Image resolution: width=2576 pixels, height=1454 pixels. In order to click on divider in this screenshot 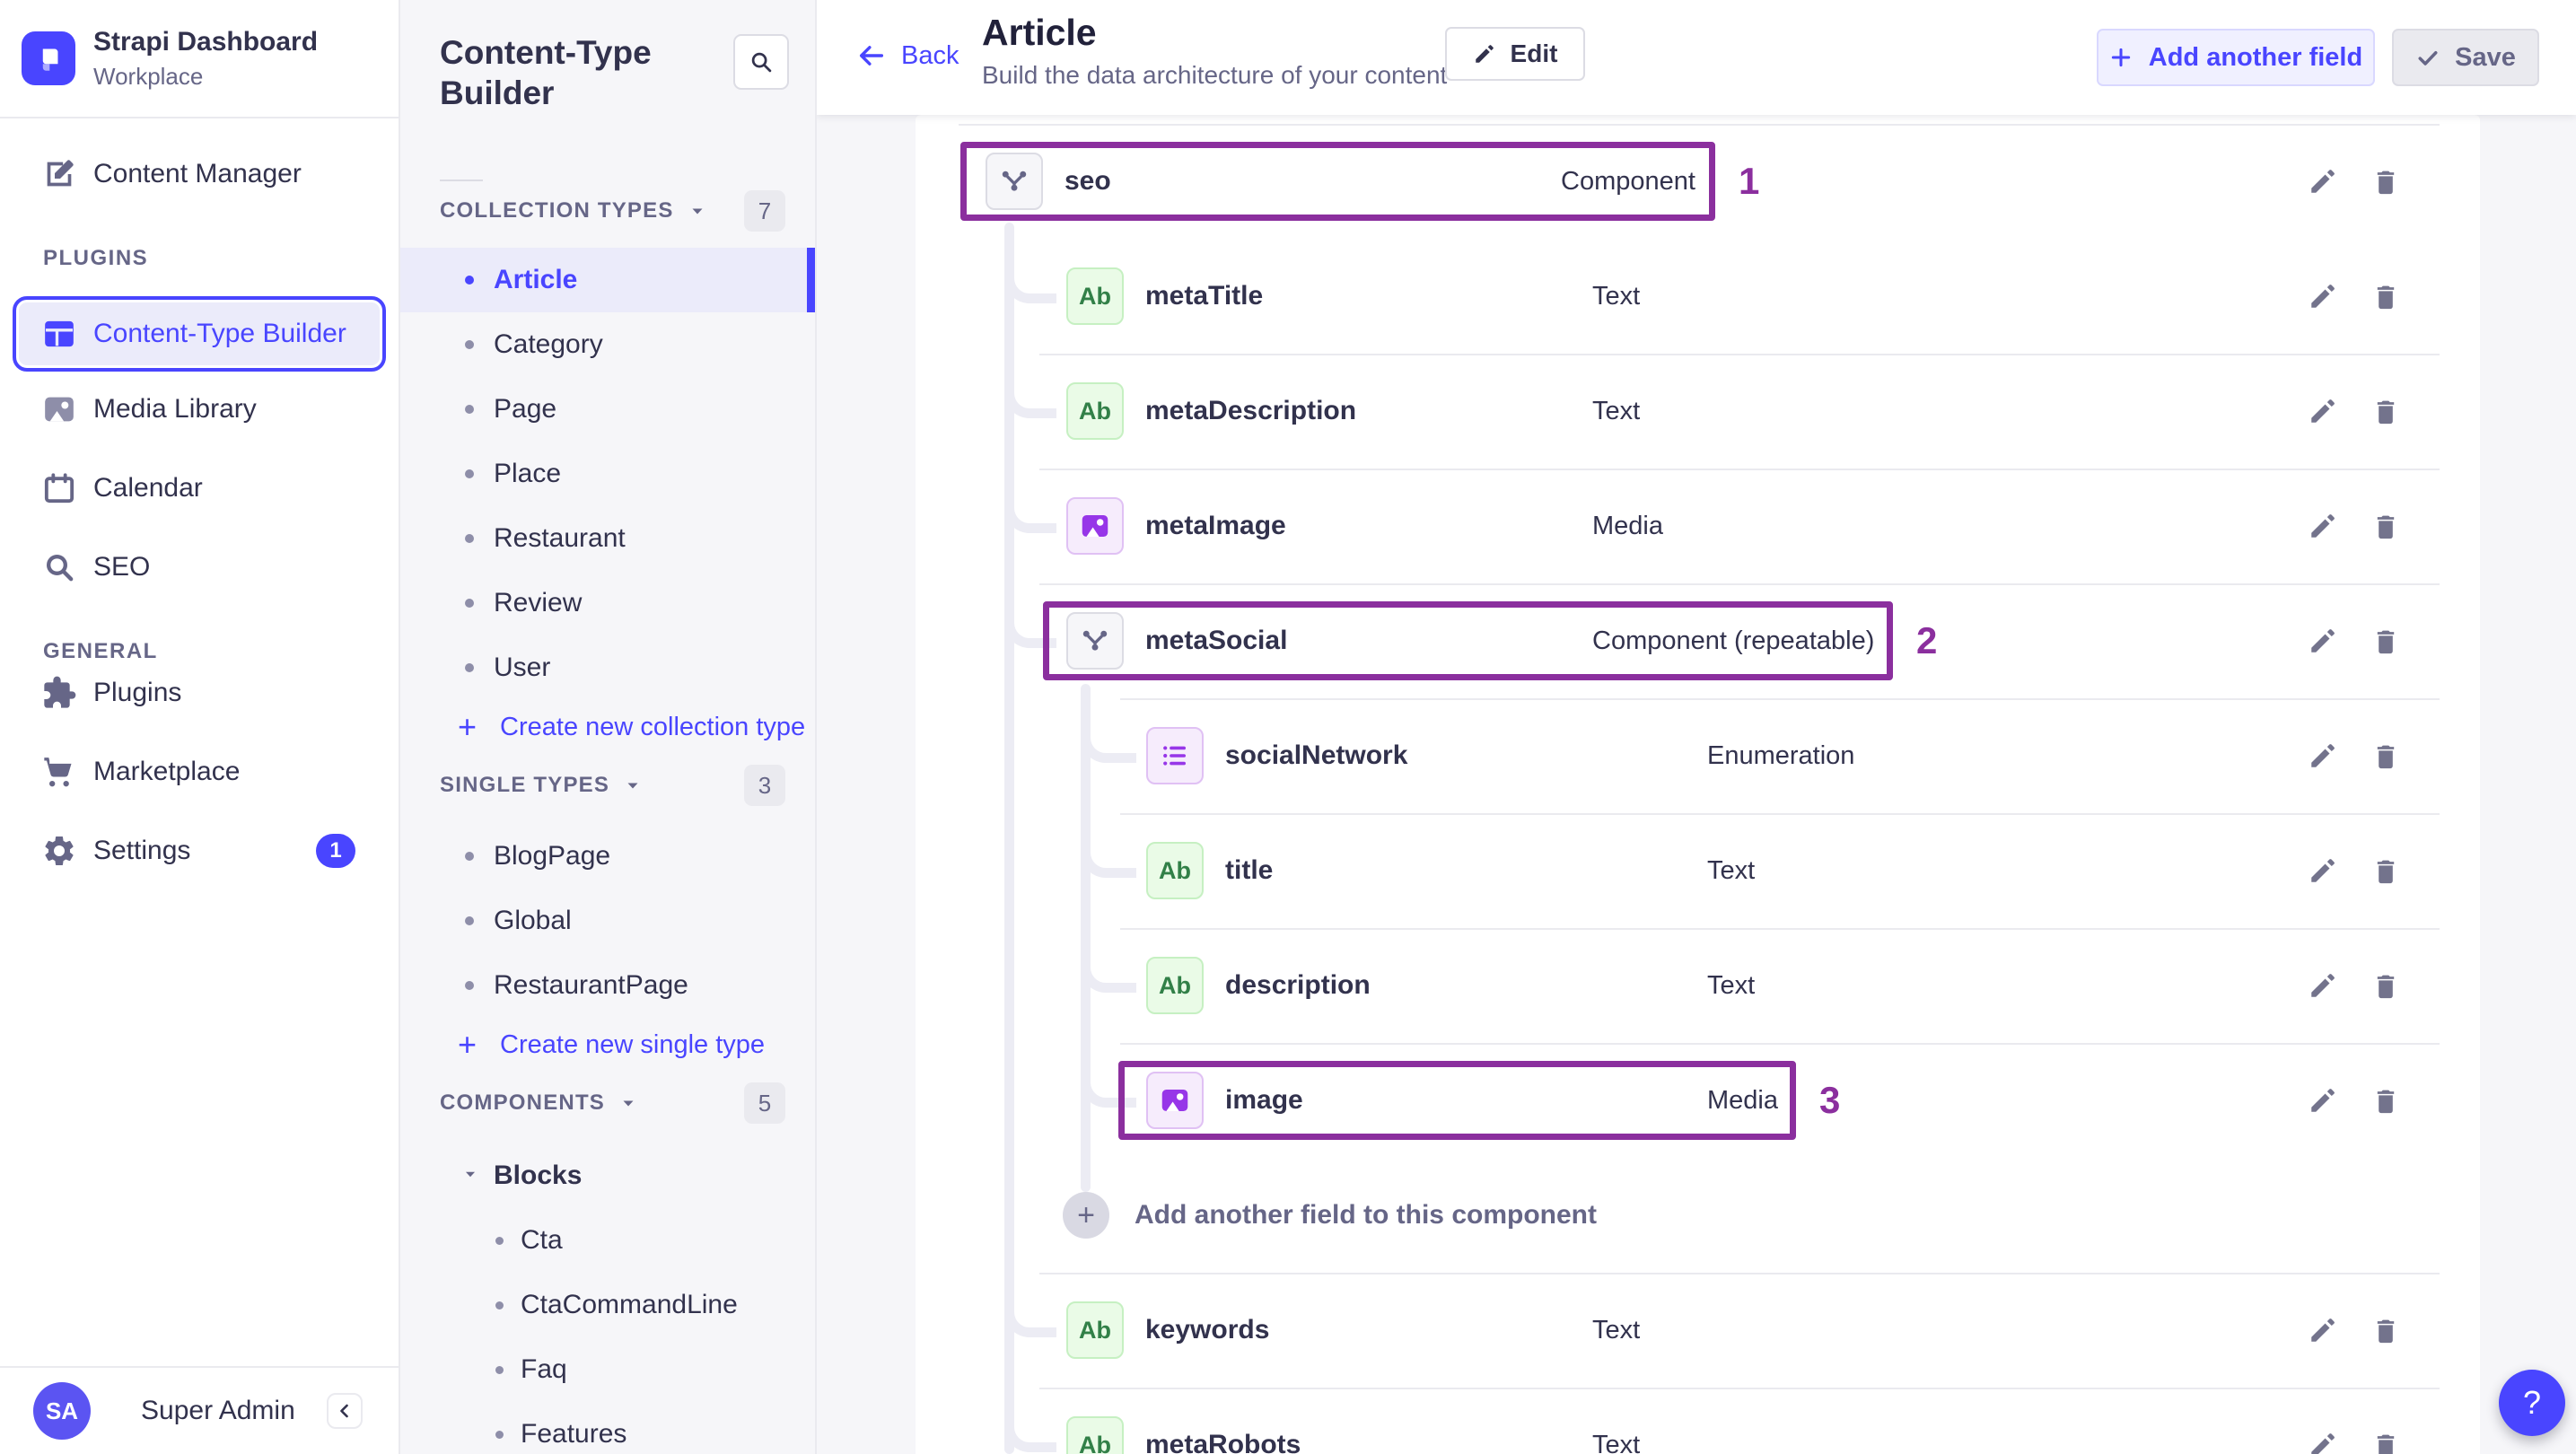, I will do `click(461, 181)`.